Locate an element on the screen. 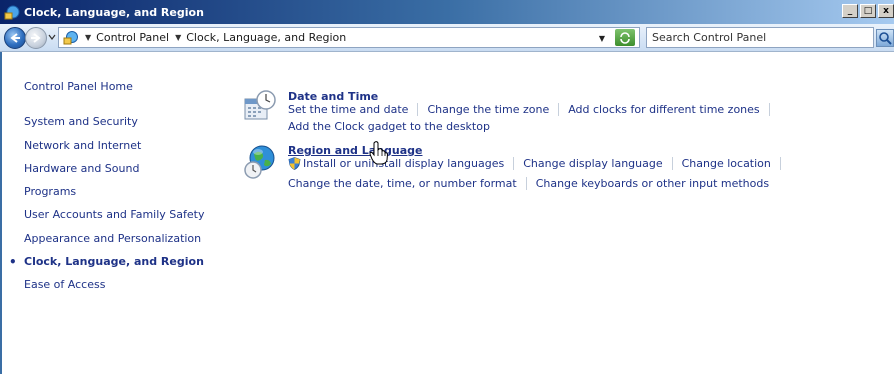 This screenshot has height=374, width=894. sidebar-item-label: Clock, Language, and Region is located at coordinates (114, 262).